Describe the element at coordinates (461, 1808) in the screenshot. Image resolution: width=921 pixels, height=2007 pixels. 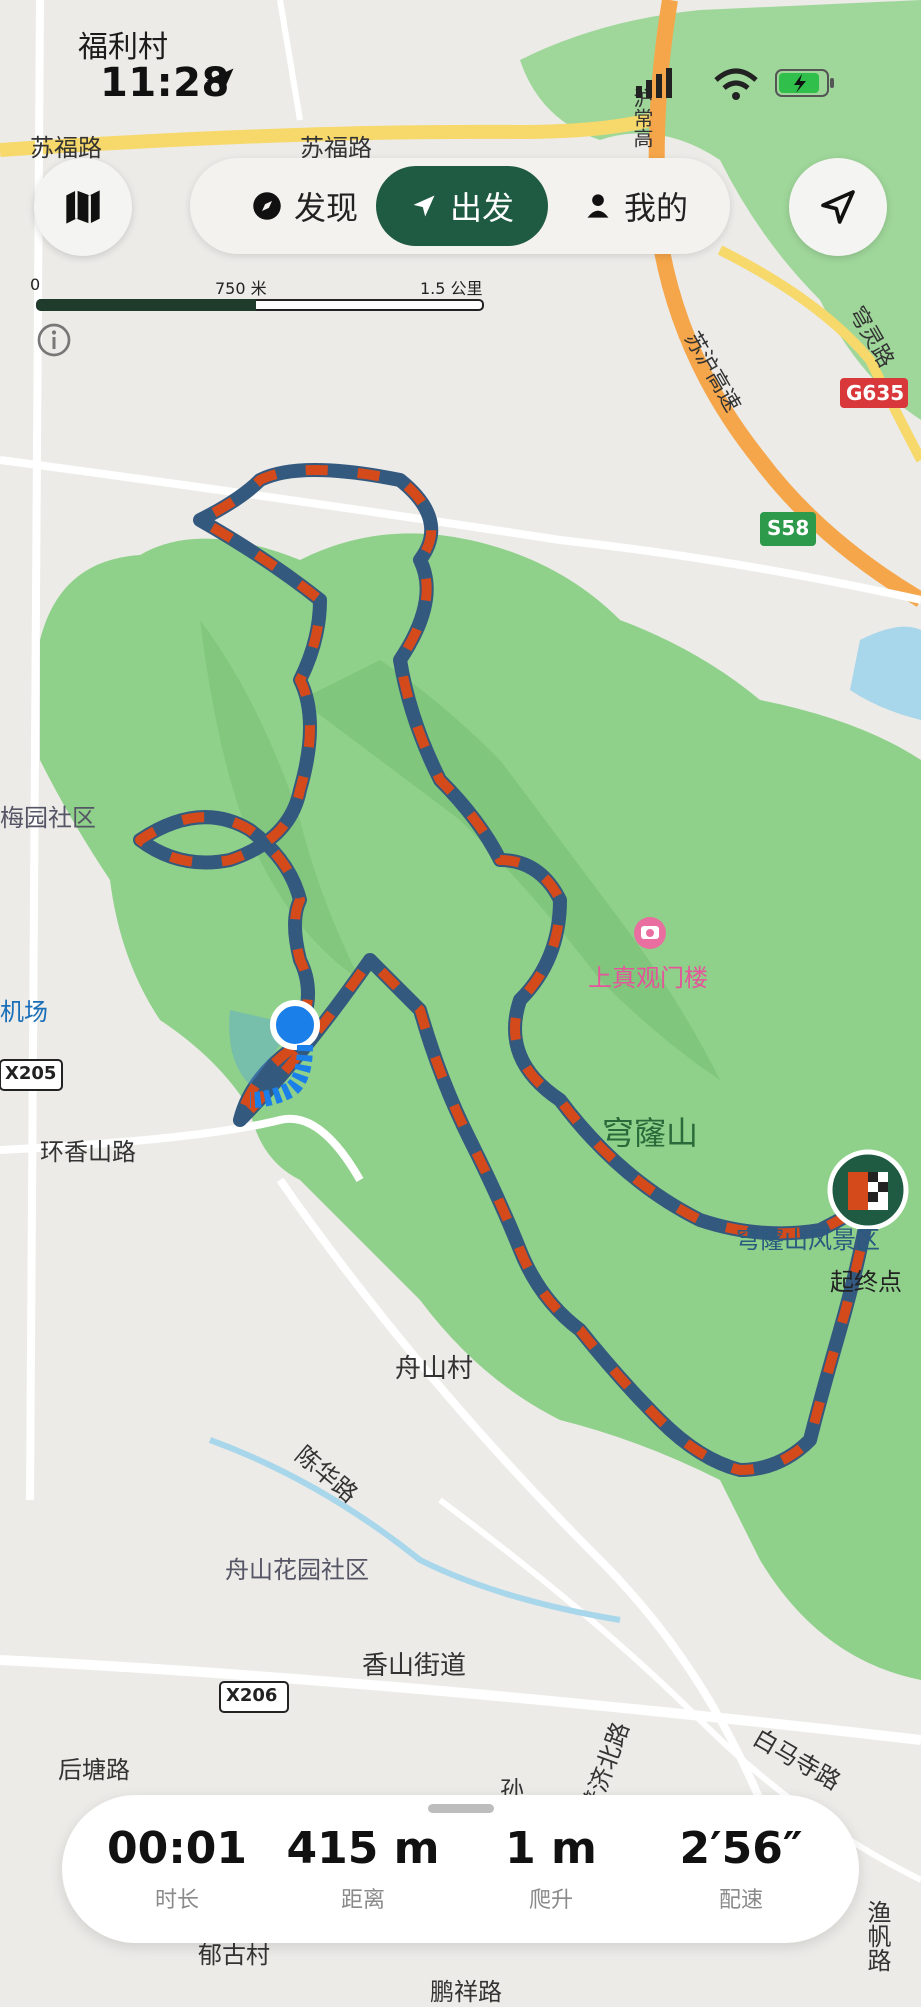
I see `panel-drag-handle` at that location.